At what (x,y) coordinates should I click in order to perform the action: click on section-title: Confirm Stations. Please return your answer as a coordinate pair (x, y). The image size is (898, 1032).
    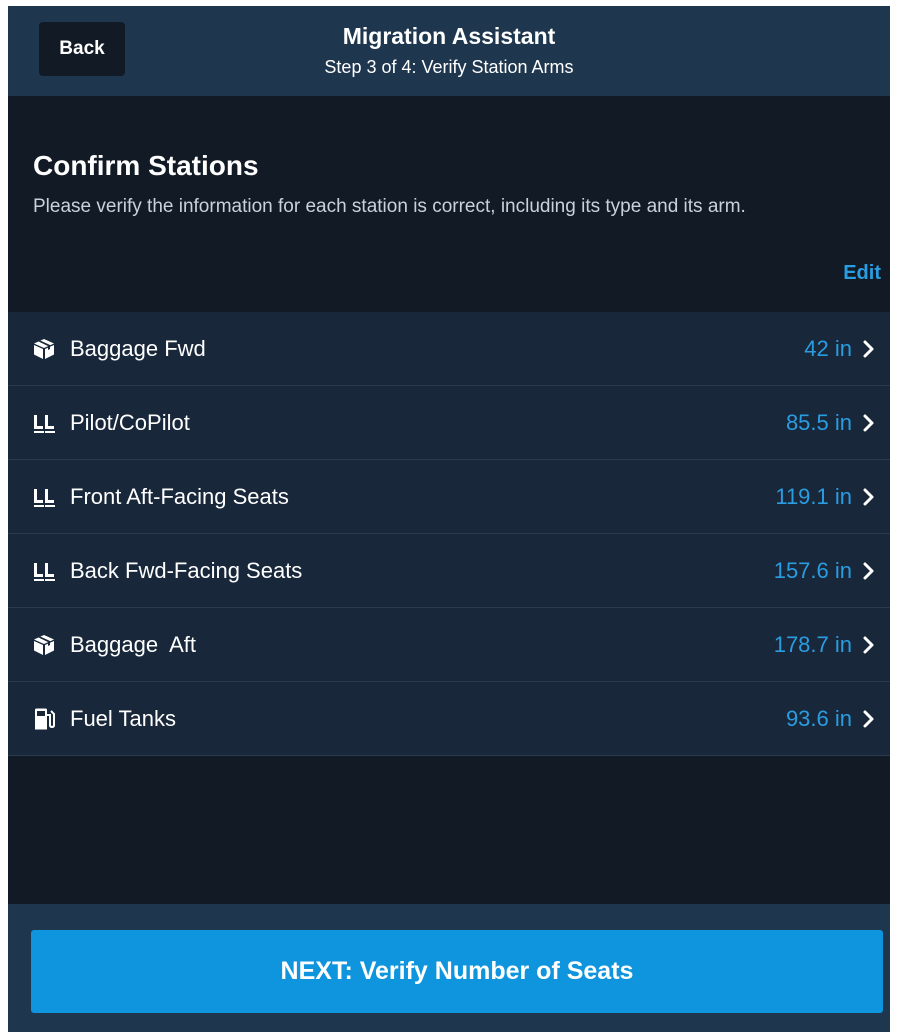
    Looking at the image, I should click on (146, 165).